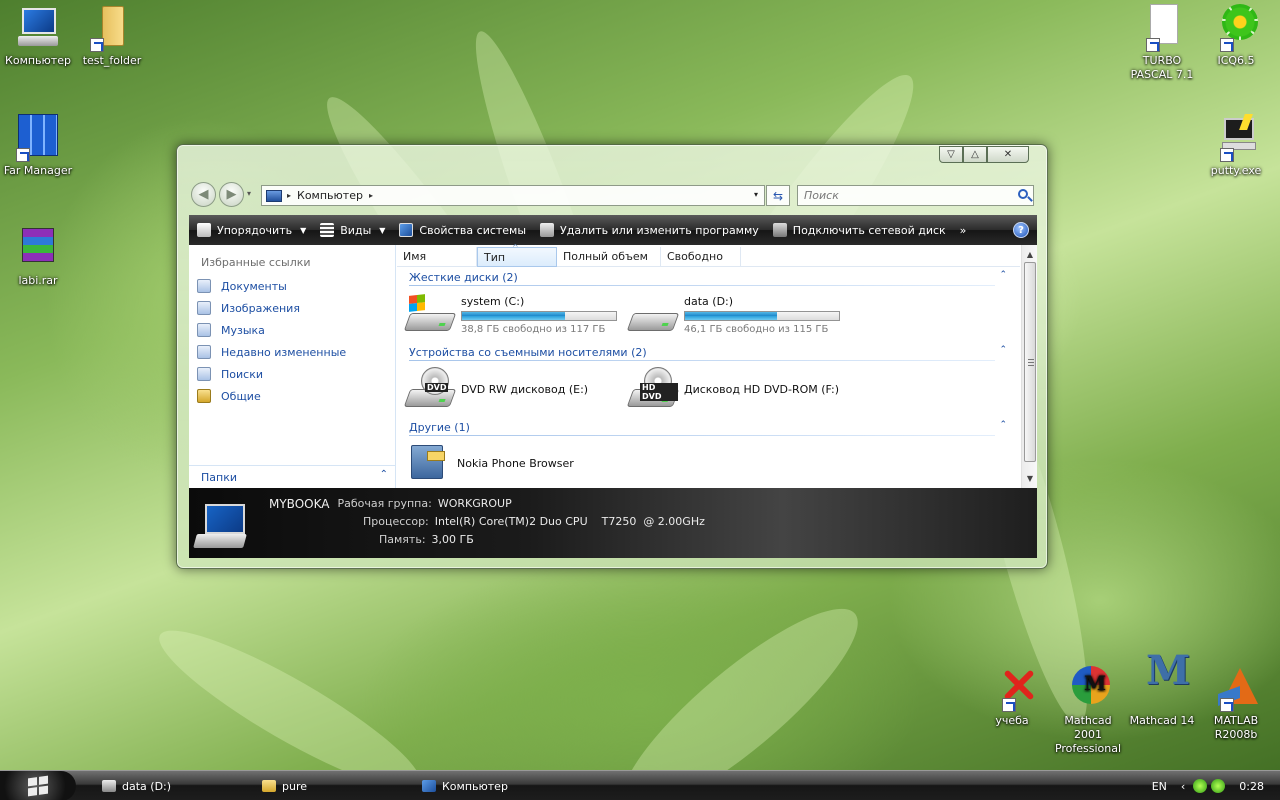 This screenshot has width=1280, height=800. I want to click on vertical-scrollbar: ▲ ▼, so click(1029, 366).